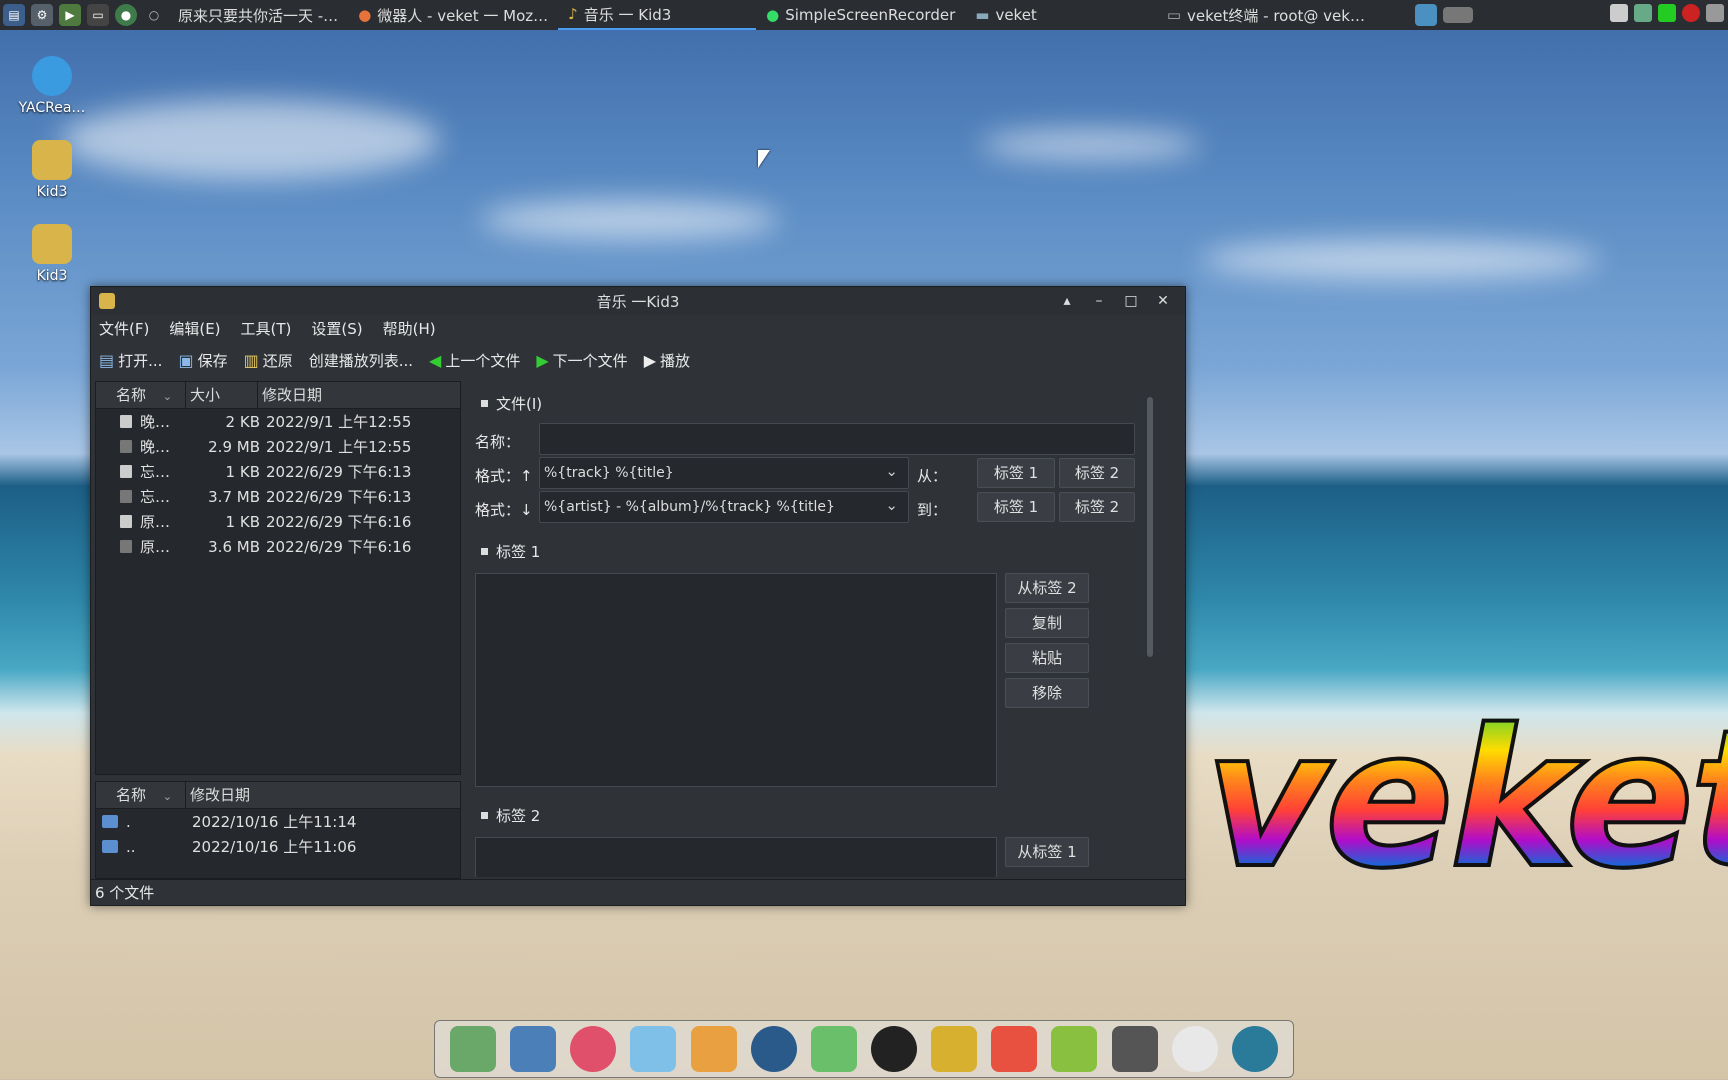  I want to click on file-row: 忘… 1 KB 2022/6/29 下午6:13, so click(278, 471).